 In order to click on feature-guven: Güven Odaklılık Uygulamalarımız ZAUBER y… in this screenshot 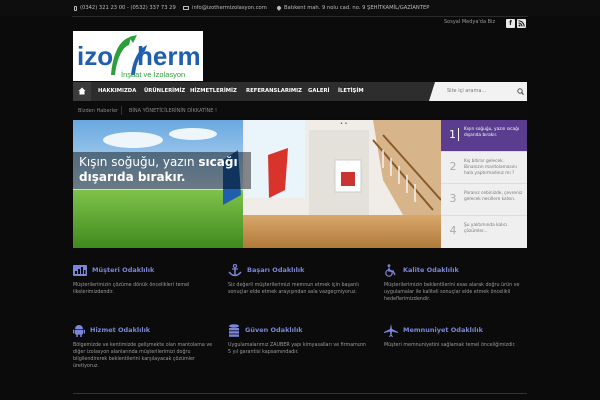, I will do `click(298, 339)`.